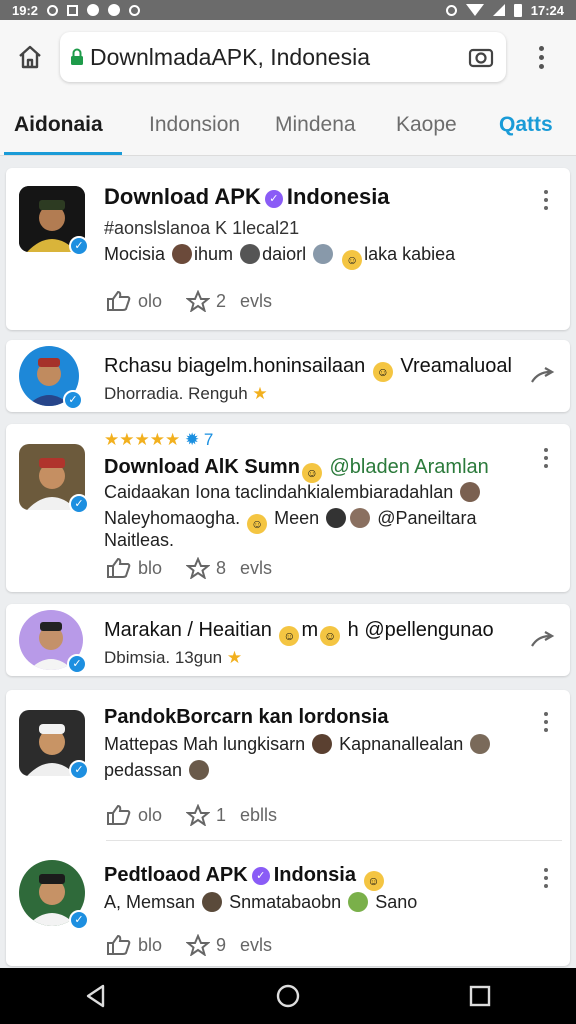 Image resolution: width=576 pixels, height=1024 pixels. I want to click on home-icon, so click(30, 57).